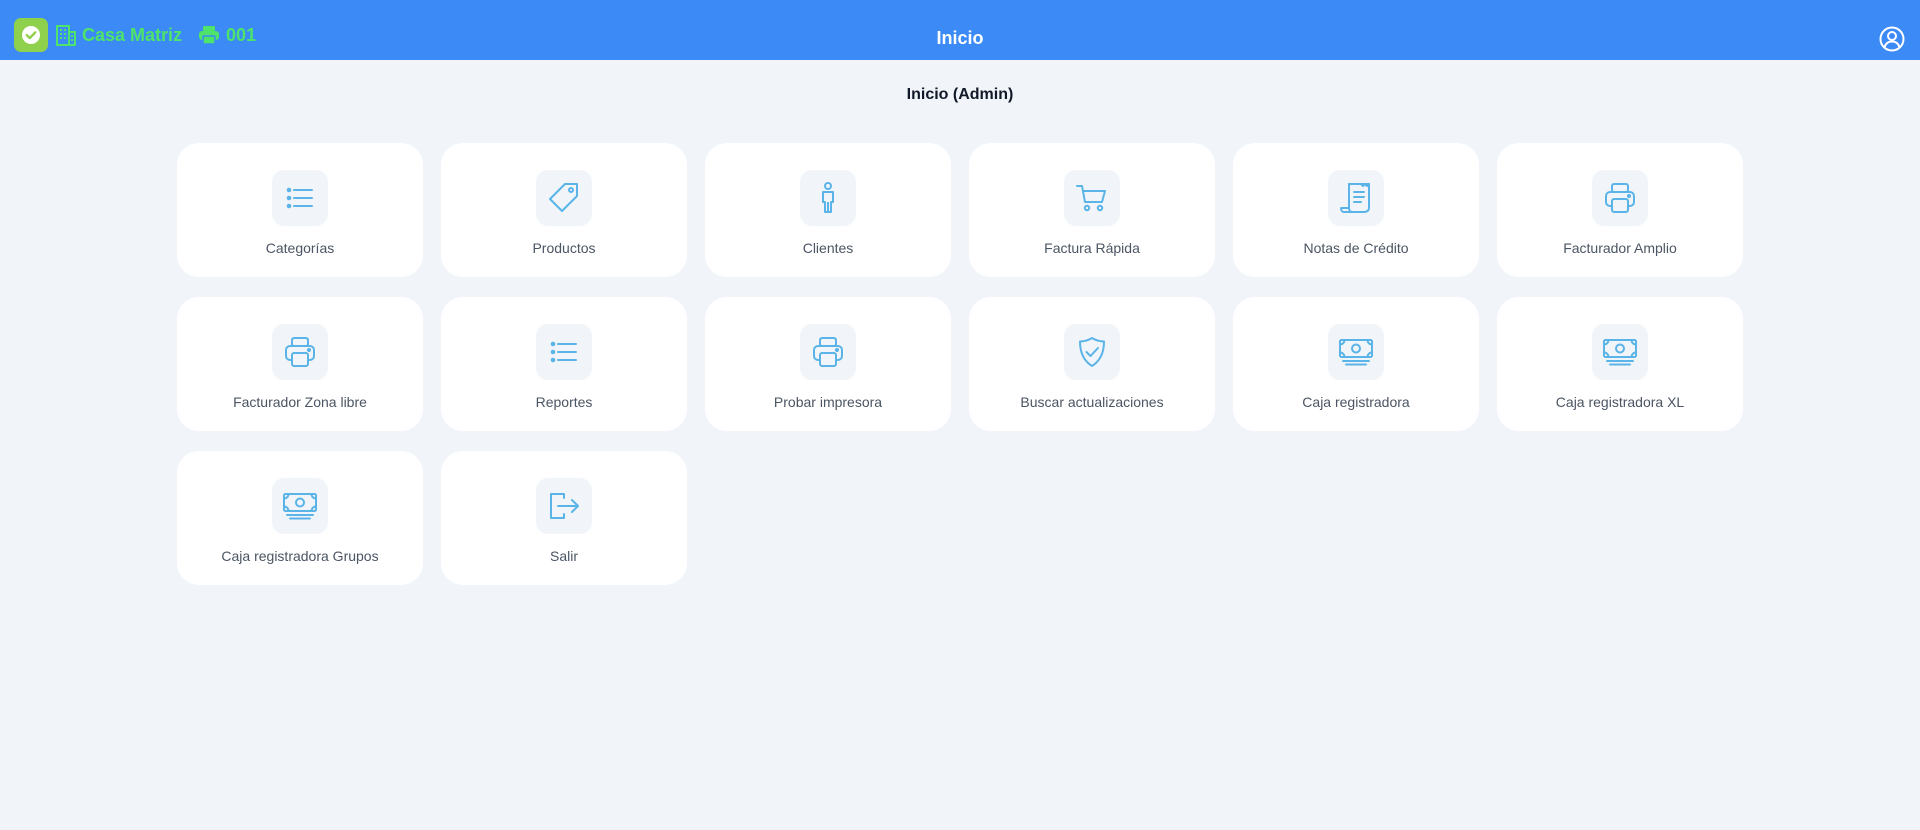 Image resolution: width=1920 pixels, height=830 pixels. What do you see at coordinates (31, 35) in the screenshot?
I see `app-logo-icon` at bounding box center [31, 35].